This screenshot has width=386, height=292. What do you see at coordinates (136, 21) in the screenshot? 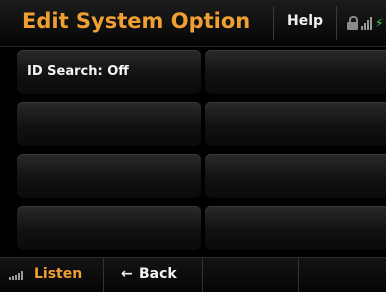
I see `page-title: Edit System Option` at bounding box center [136, 21].